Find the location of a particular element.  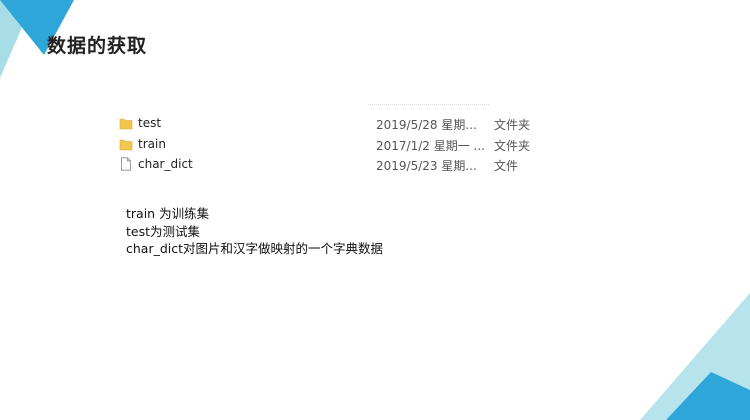

file-name: test is located at coordinates (150, 123).